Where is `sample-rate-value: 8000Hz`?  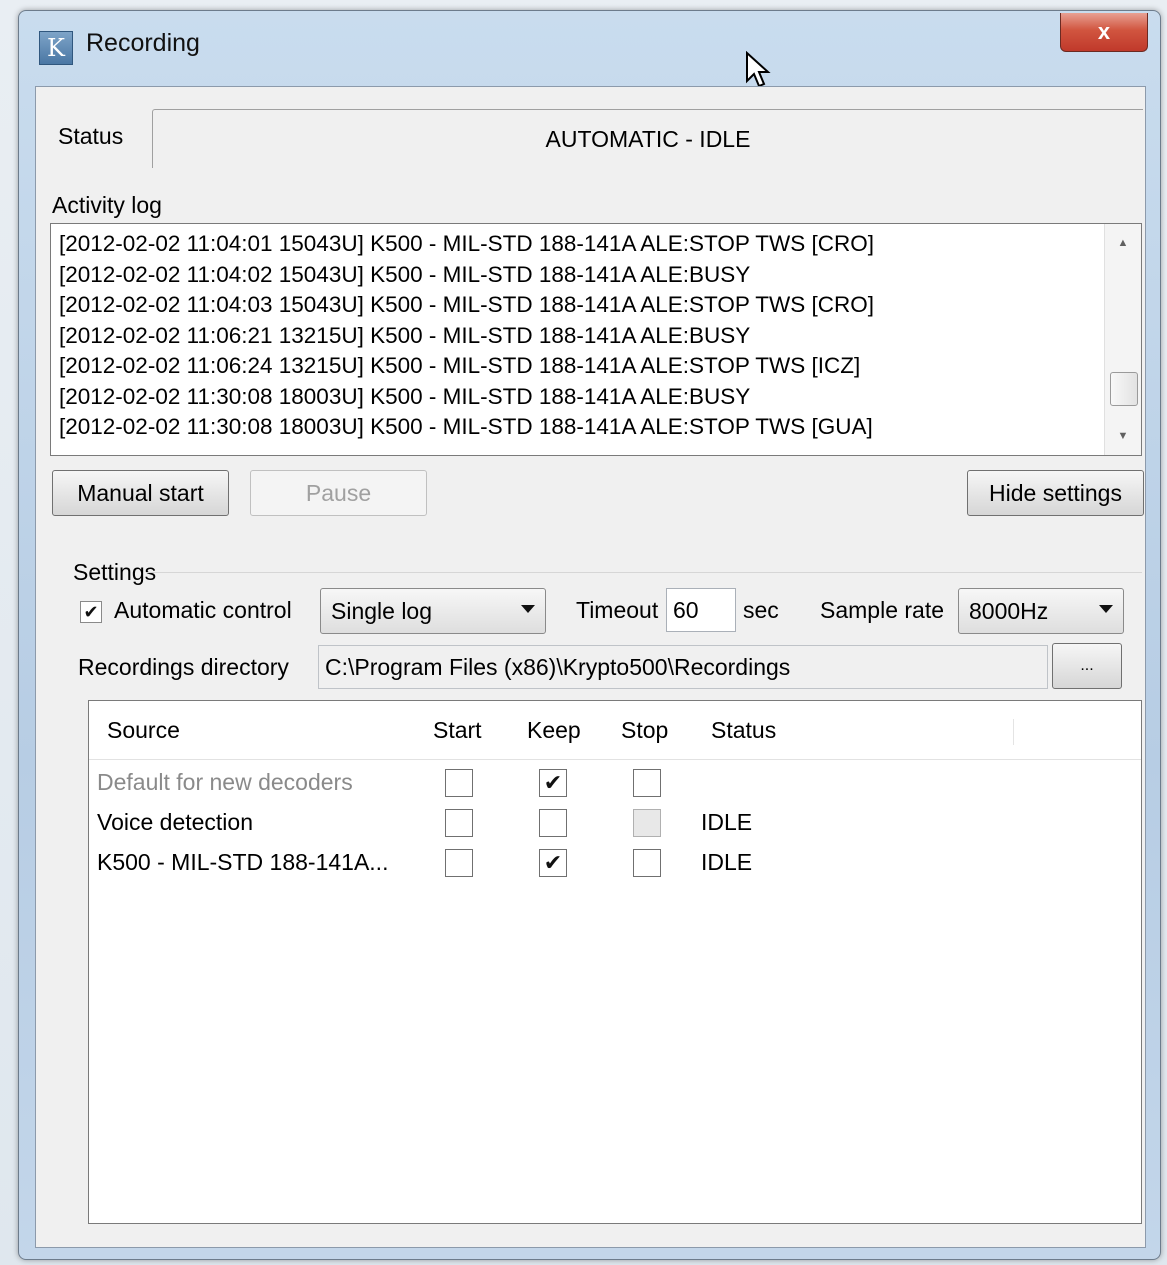 sample-rate-value: 8000Hz is located at coordinates (1009, 610).